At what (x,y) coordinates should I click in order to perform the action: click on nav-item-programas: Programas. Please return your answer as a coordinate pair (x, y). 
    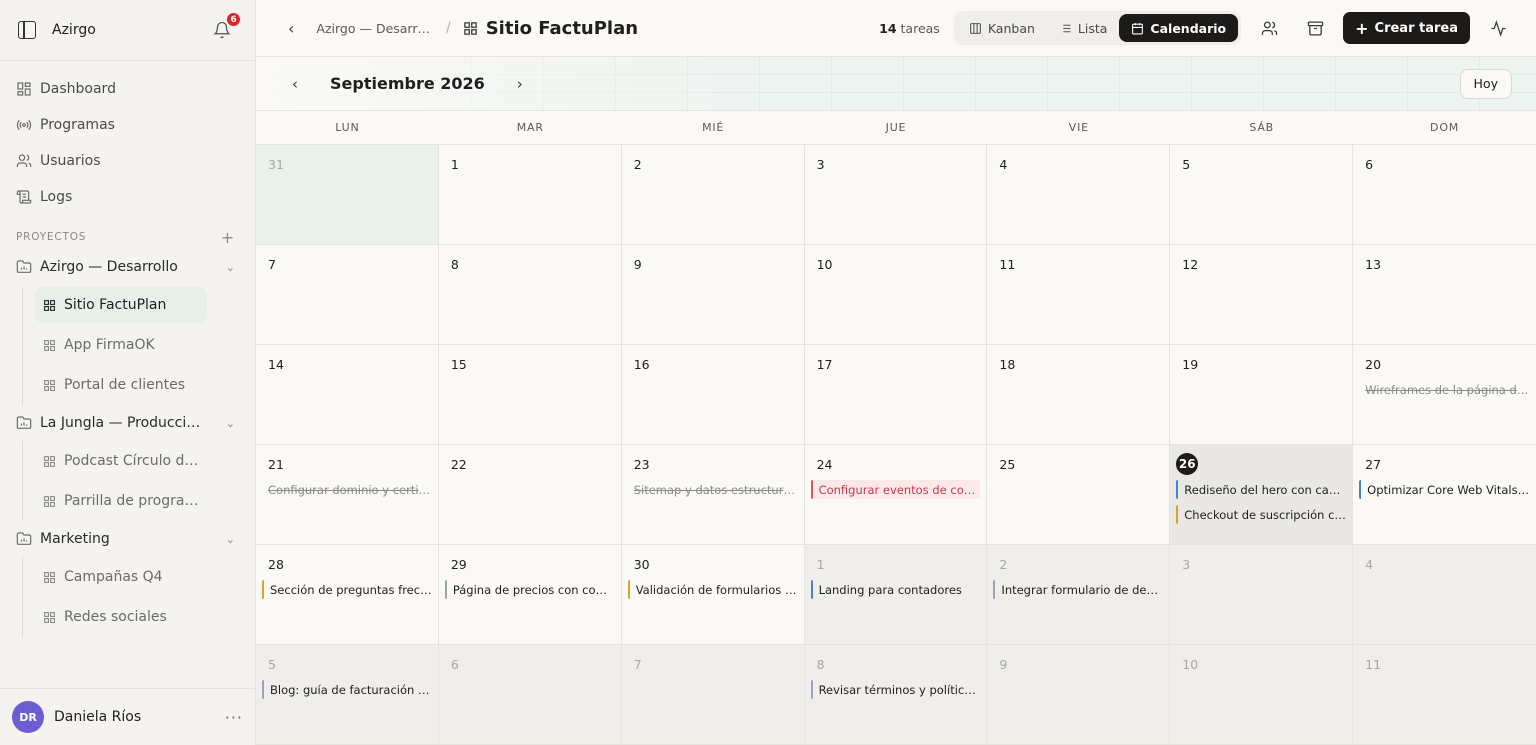
    Looking at the image, I should click on (127, 125).